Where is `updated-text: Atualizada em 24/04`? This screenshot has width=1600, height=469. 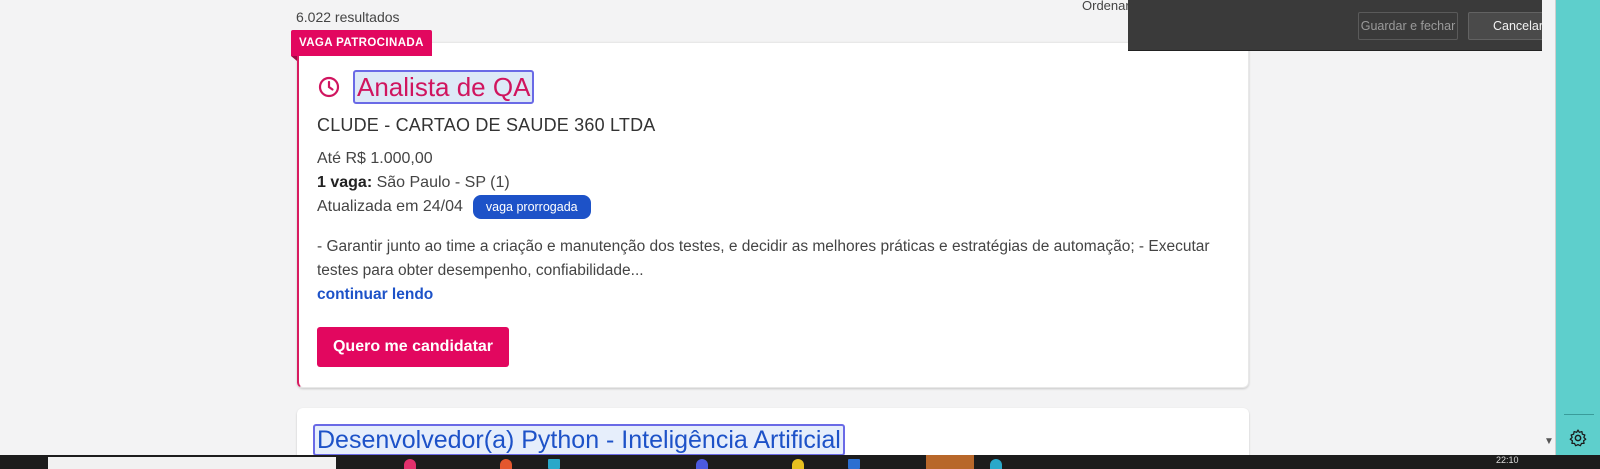
updated-text: Atualizada em 24/04 is located at coordinates (390, 206).